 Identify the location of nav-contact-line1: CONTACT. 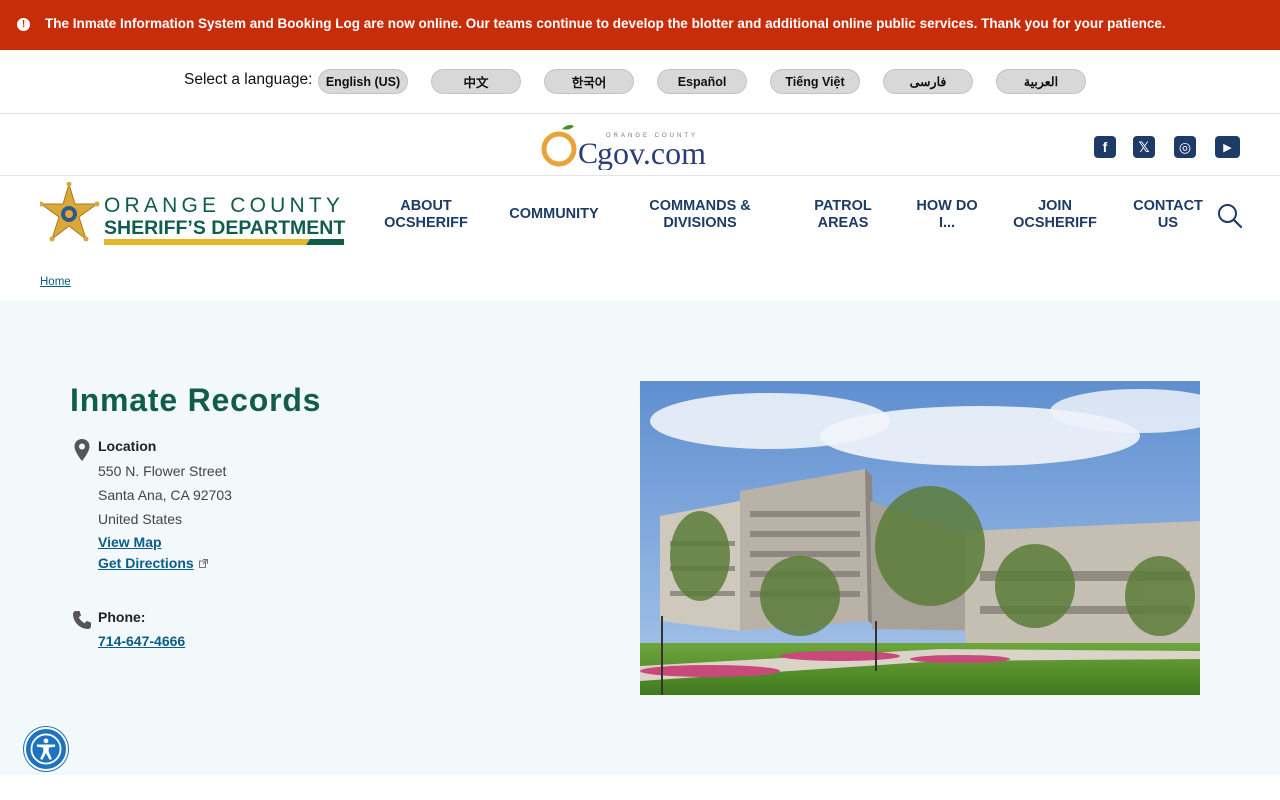
(1168, 206).